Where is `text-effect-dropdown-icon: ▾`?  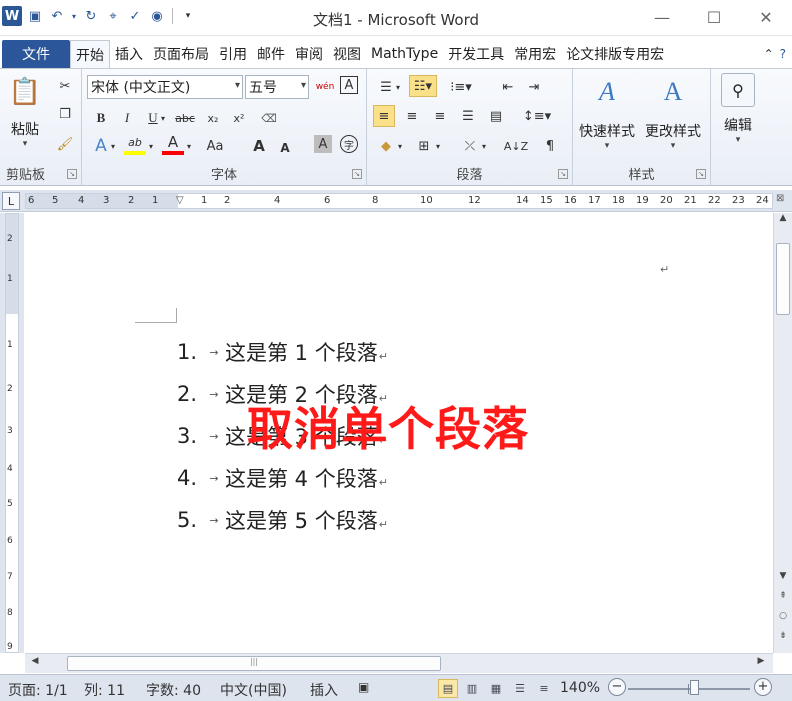 text-effect-dropdown-icon: ▾ is located at coordinates (113, 146).